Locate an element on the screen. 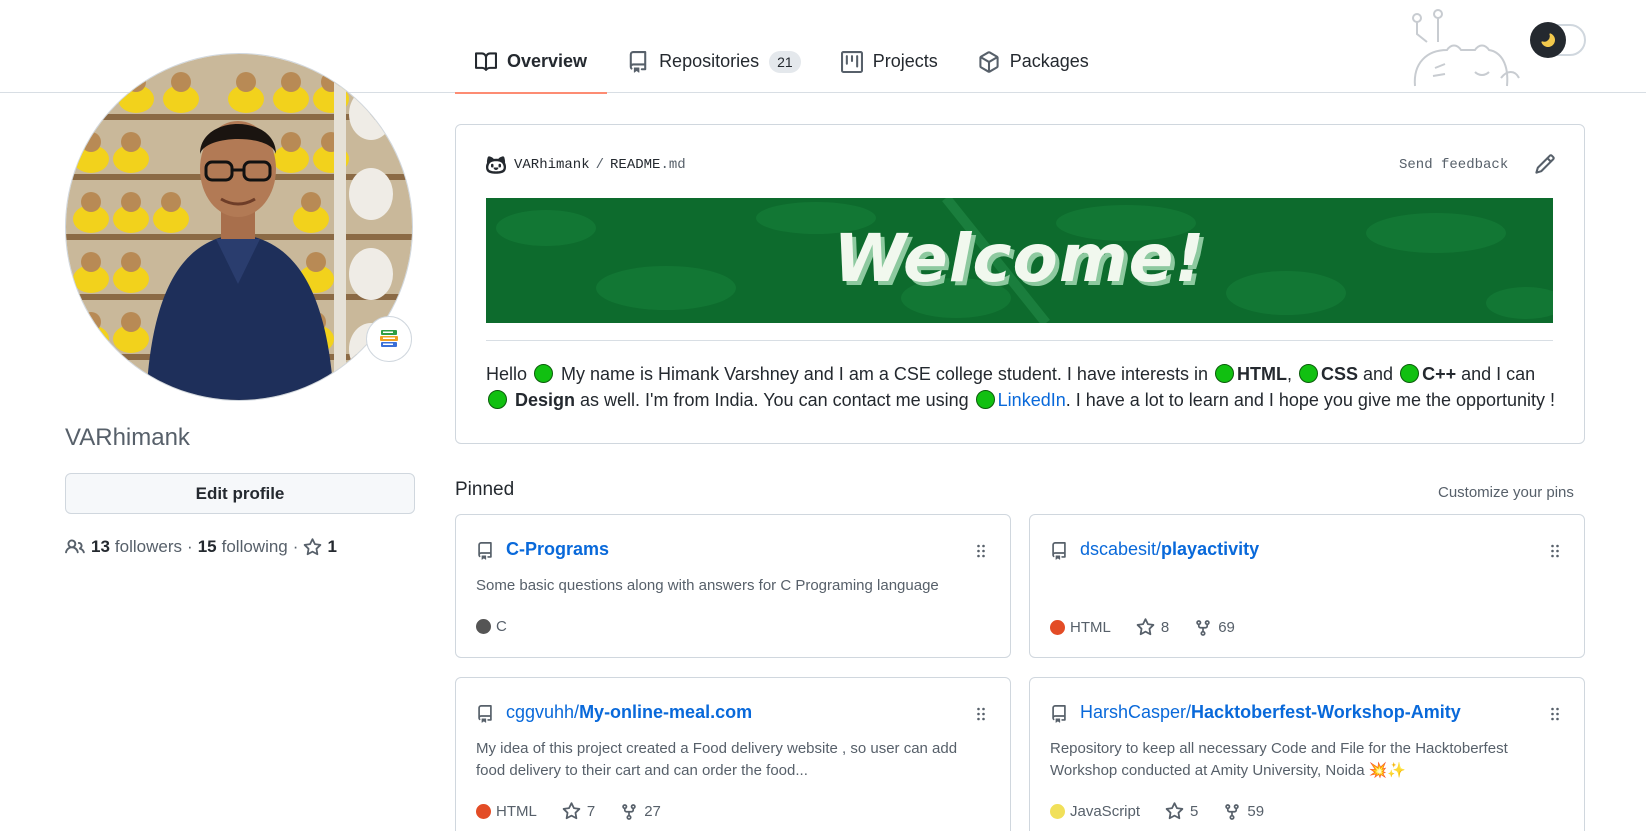 This screenshot has width=1646, height=831. following-link: 15 following is located at coordinates (243, 547).